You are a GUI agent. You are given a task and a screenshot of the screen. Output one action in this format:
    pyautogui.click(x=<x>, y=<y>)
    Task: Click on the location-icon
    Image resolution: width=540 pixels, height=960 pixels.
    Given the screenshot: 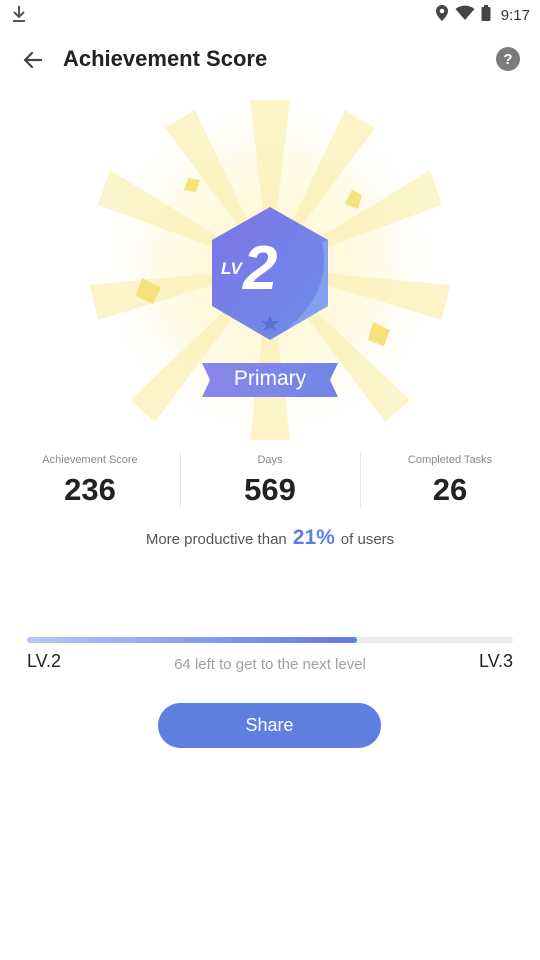 What is the action you would take?
    pyautogui.click(x=442, y=15)
    